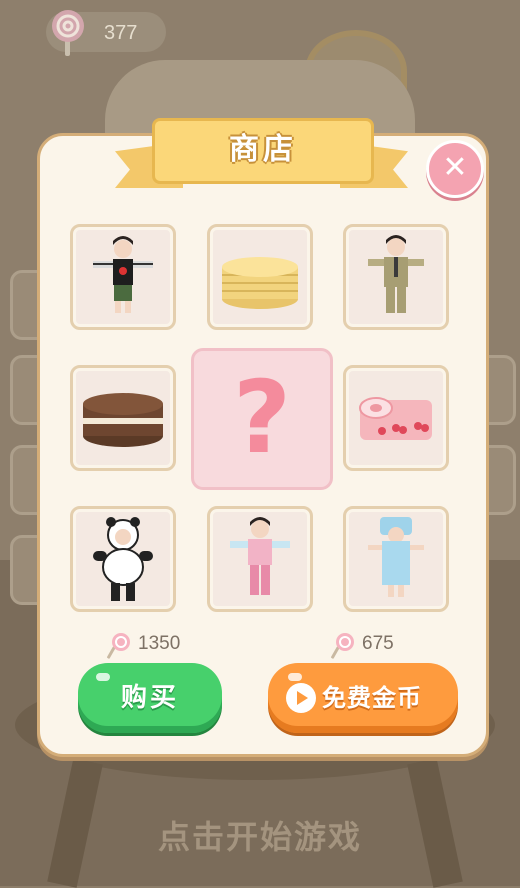 The height and width of the screenshot is (888, 520). I want to click on shop-item-outfit-striped-shirt, so click(123, 277).